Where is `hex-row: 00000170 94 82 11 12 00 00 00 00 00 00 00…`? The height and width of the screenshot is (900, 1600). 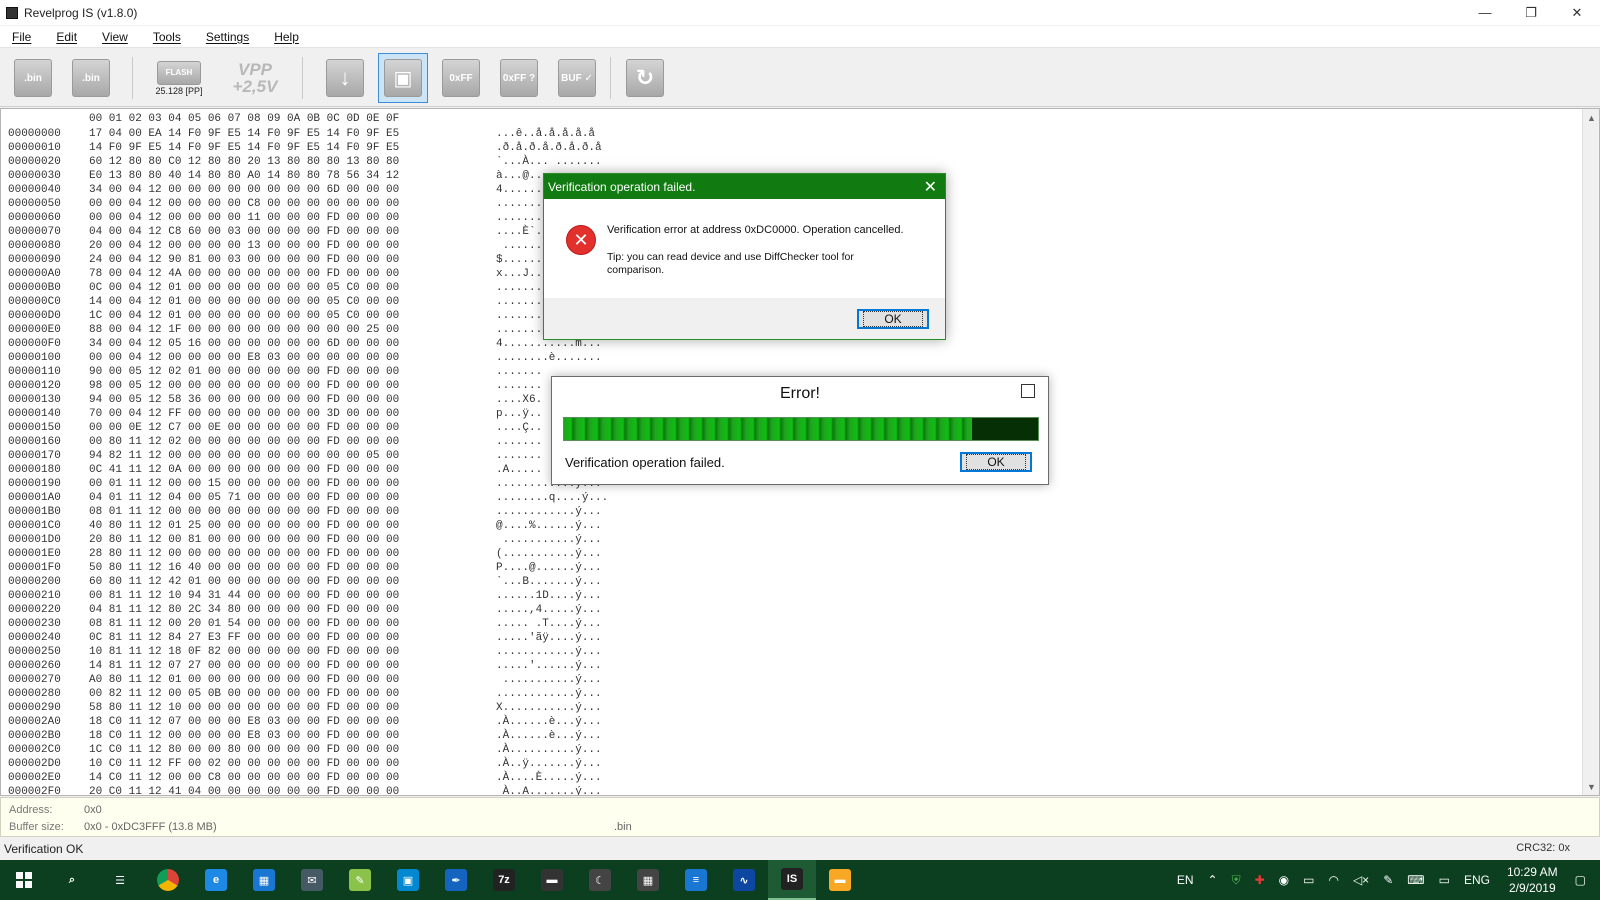 hex-row: 00000170 94 82 11 12 00 00 00 00 00 00 00… is located at coordinates (322, 456).